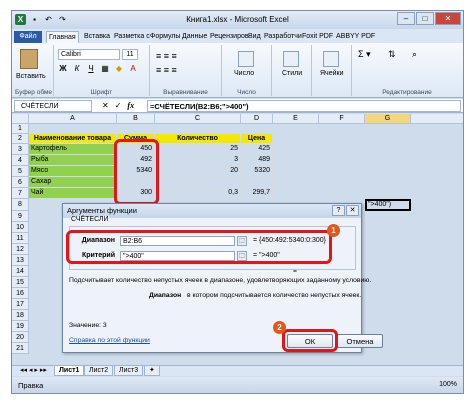 Image resolution: width=474 pixels, height=405 pixels. Describe the element at coordinates (20, 129) in the screenshot. I see `row-header: 1` at that location.